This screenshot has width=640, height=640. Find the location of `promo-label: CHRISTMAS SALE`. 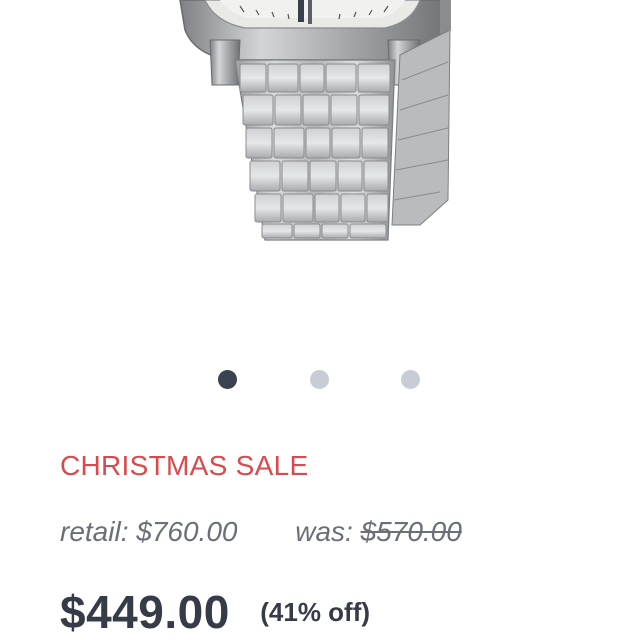

promo-label: CHRISTMAS SALE is located at coordinates (184, 465).